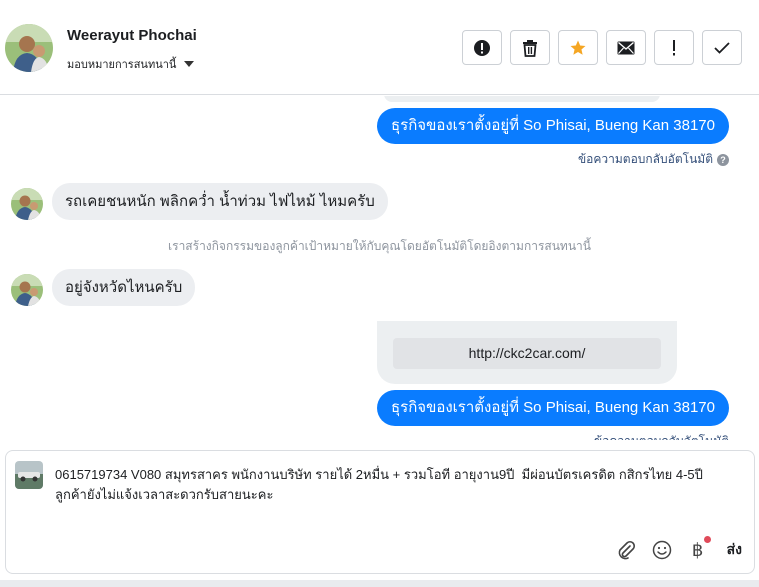 Image resolution: width=759 pixels, height=587 pixels. I want to click on auto-reply-indicator-clipped: ข้อความตอบกลับอัตโนมัติ, so click(661, 436).